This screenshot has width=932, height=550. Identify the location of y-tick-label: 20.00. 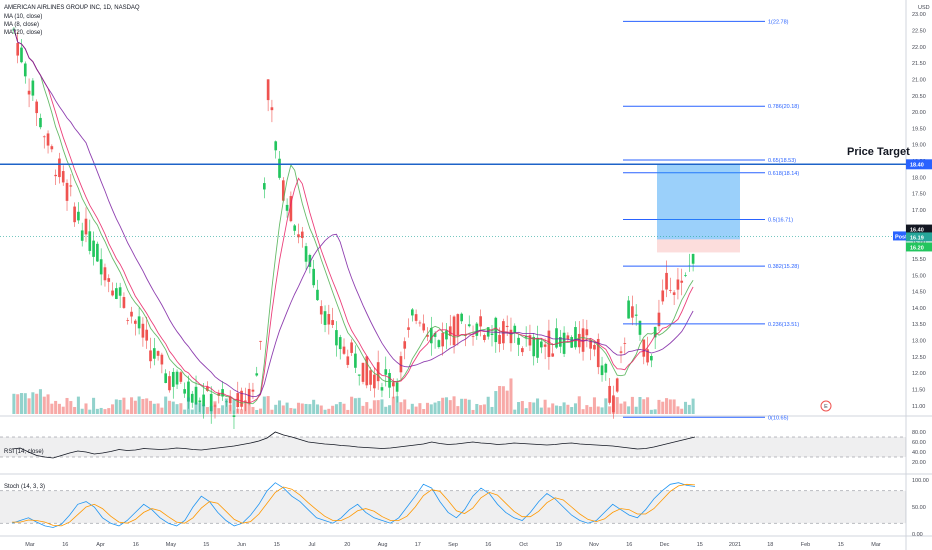
(919, 113).